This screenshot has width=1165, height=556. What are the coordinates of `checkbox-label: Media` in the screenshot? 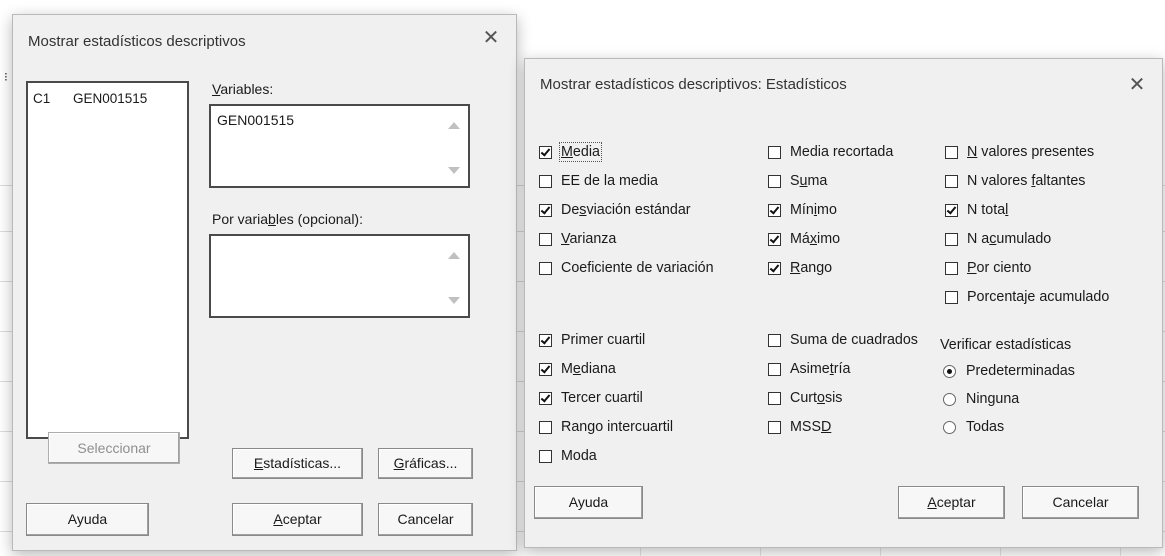 It's located at (580, 152).